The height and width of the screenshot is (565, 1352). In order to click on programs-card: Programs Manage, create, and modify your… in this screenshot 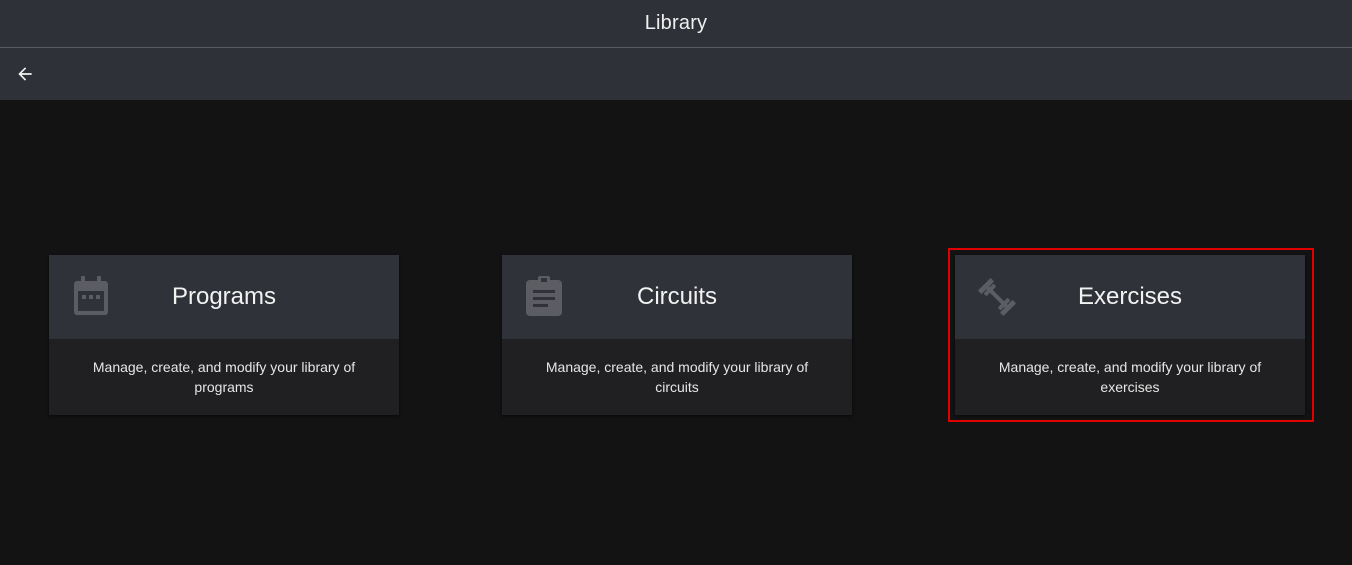, I will do `click(224, 335)`.